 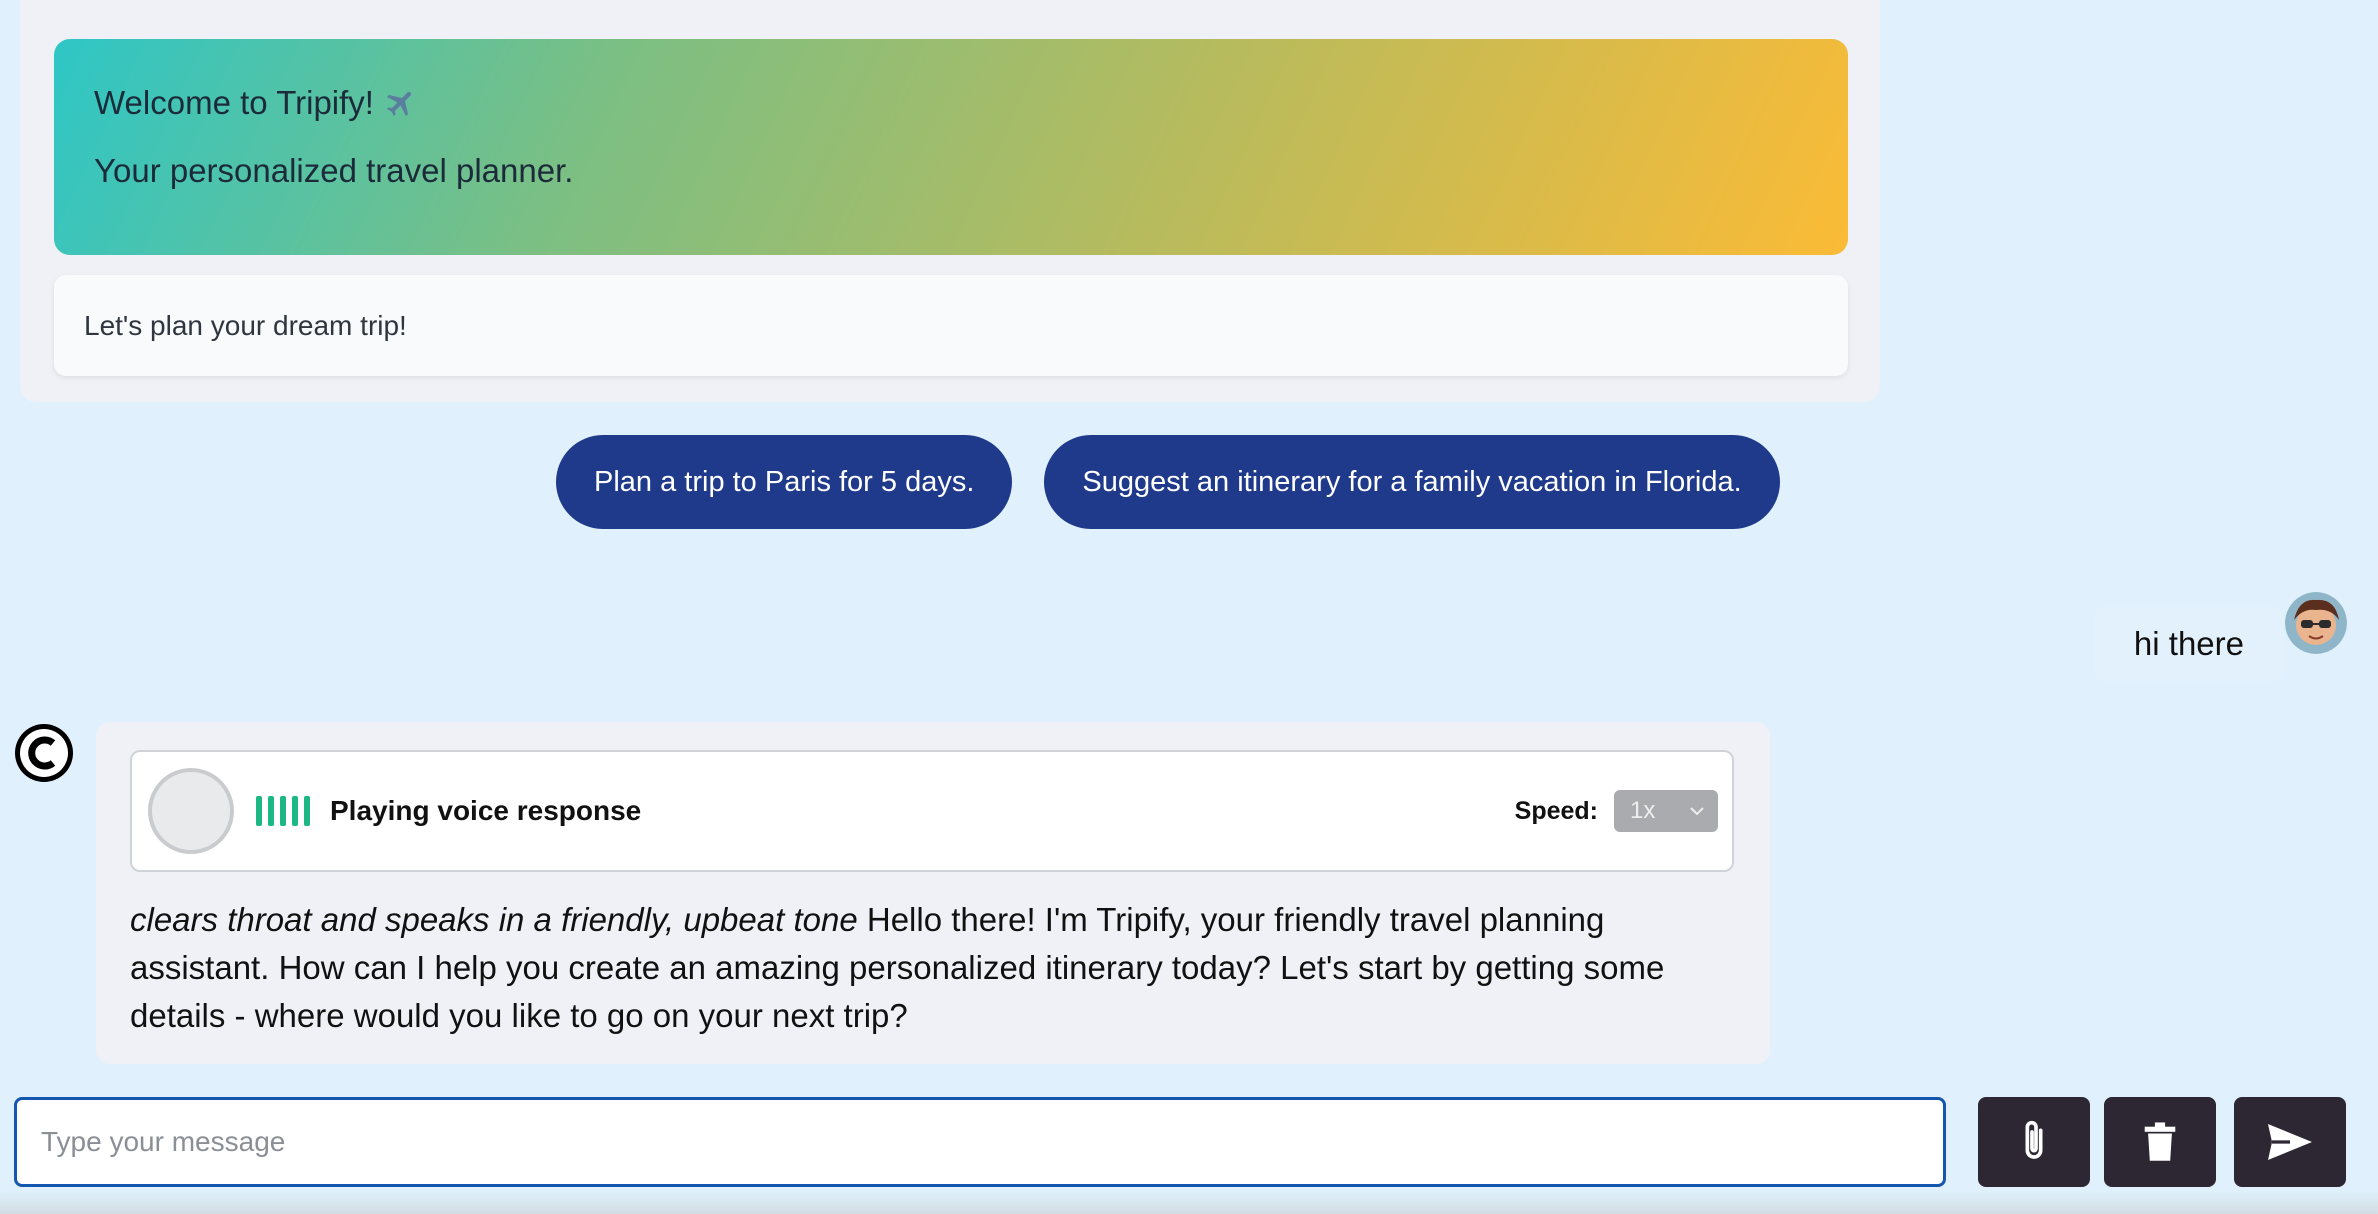 I want to click on voice-player: Playing voice response Speed: 1x, so click(x=932, y=811).